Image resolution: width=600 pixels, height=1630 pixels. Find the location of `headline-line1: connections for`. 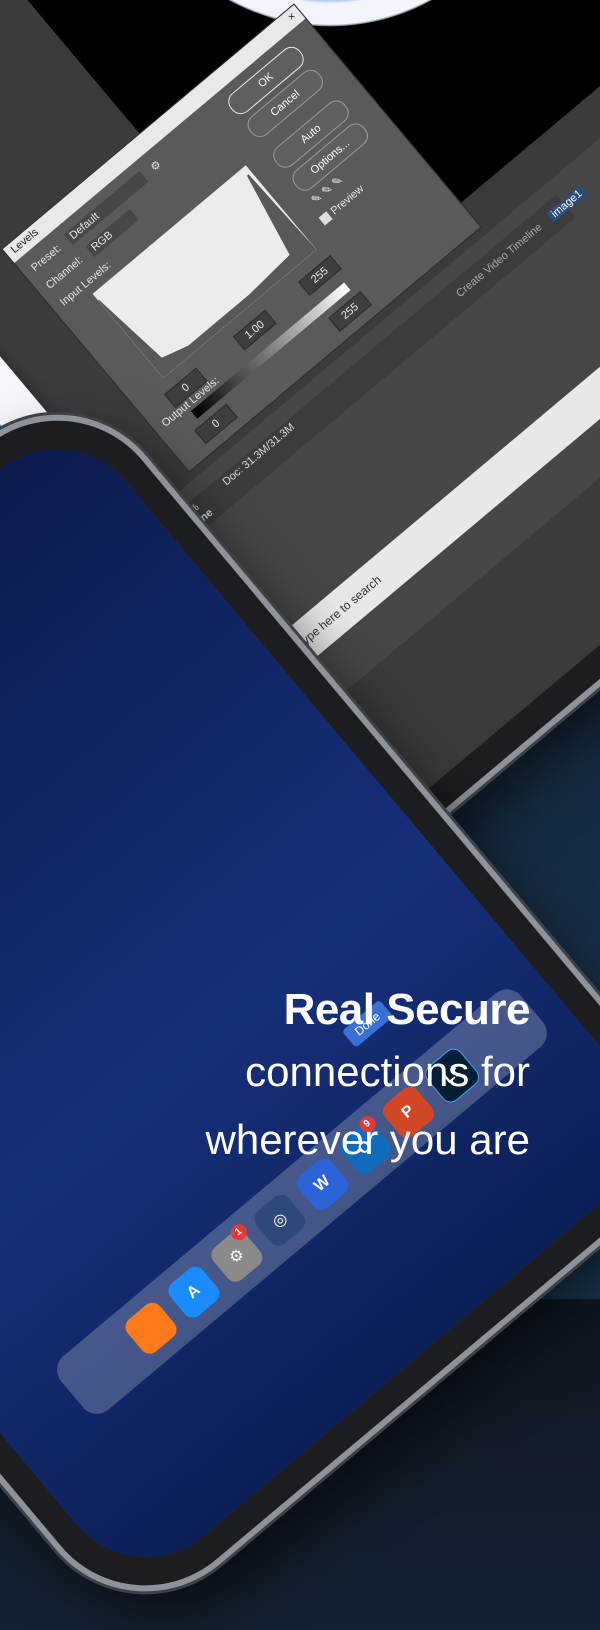

headline-line1: connections for is located at coordinates (387, 1071).